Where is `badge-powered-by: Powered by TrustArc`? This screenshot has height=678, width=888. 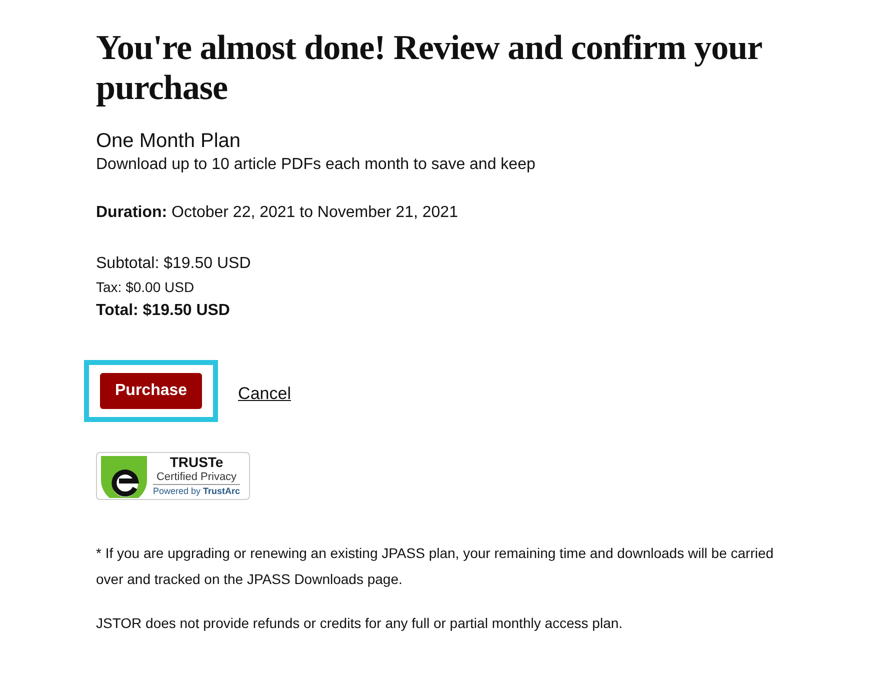 badge-powered-by: Powered by TrustArc is located at coordinates (196, 490).